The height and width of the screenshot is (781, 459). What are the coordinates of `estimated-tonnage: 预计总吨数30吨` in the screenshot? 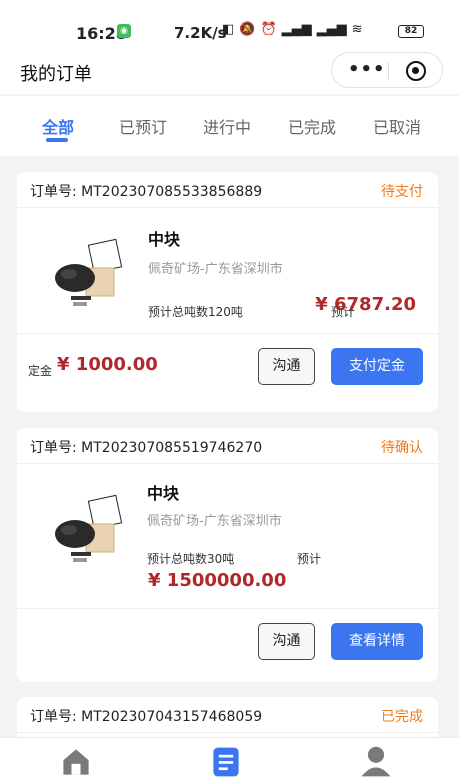 It's located at (191, 559).